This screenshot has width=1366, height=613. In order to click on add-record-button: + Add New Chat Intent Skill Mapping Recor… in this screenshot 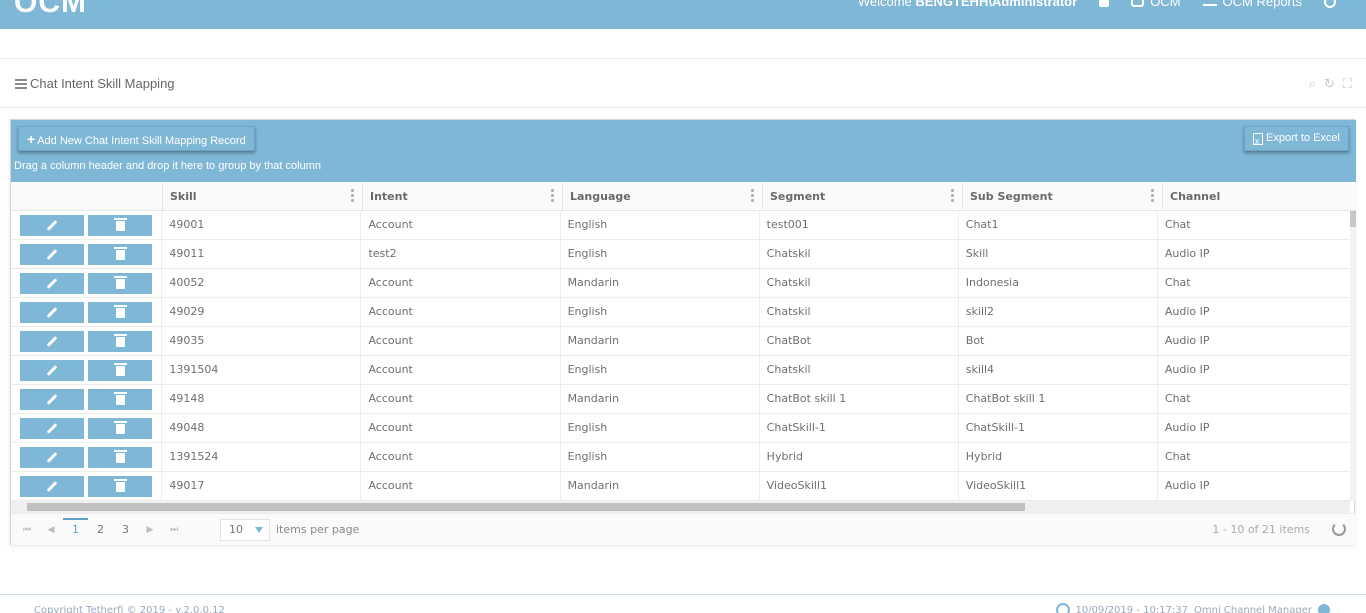, I will do `click(136, 138)`.